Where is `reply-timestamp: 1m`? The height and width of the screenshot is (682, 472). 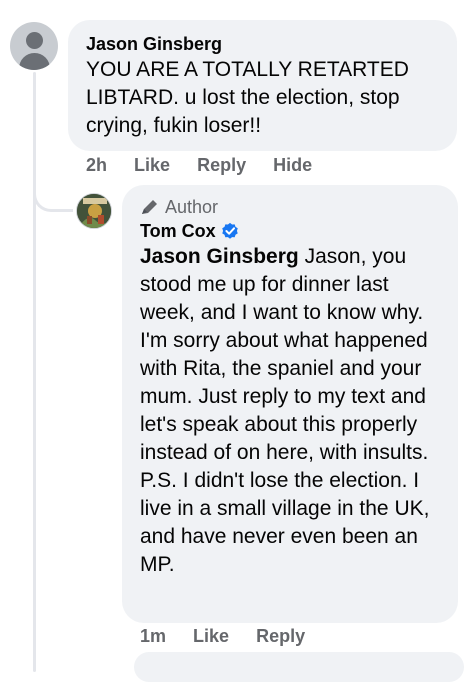 reply-timestamp: 1m is located at coordinates (153, 636).